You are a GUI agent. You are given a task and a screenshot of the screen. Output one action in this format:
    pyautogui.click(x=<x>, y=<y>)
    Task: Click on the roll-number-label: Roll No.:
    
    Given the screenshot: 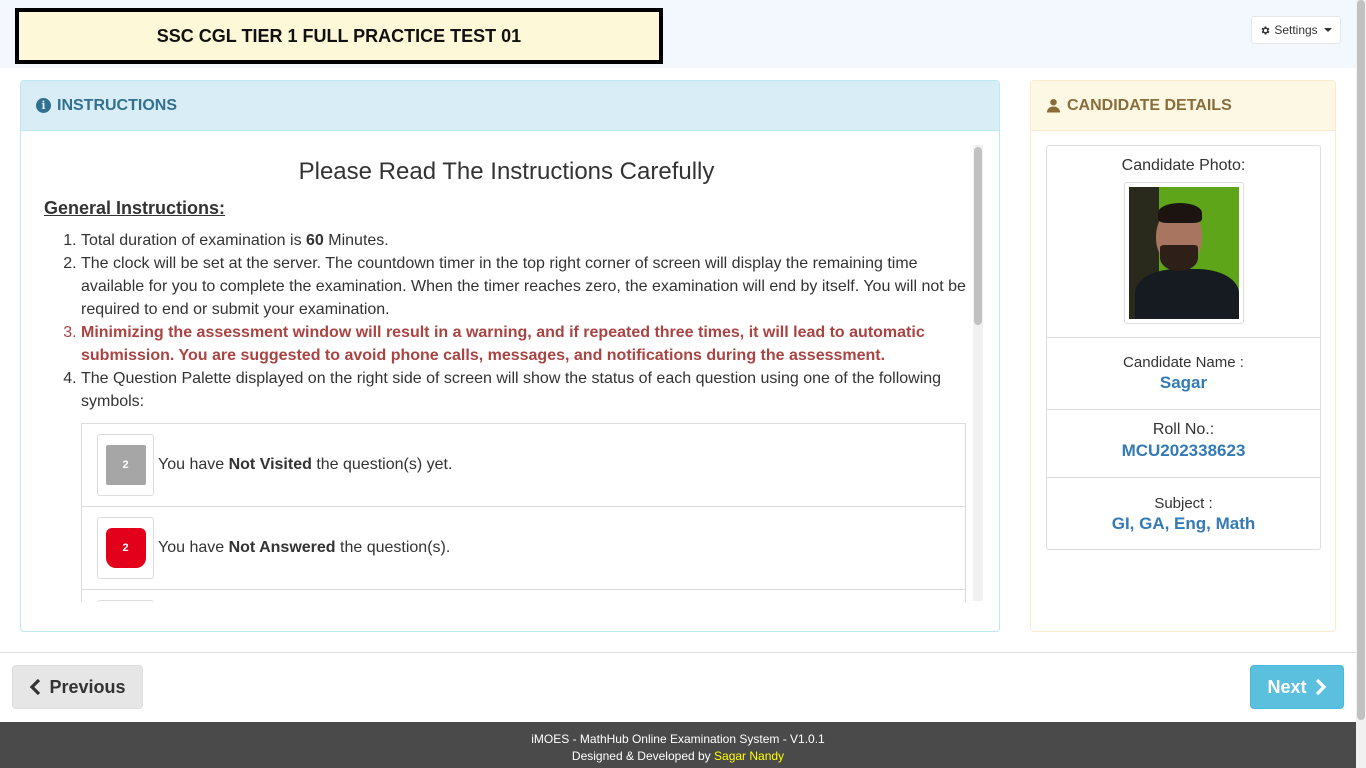 What is the action you would take?
    pyautogui.click(x=1183, y=429)
    